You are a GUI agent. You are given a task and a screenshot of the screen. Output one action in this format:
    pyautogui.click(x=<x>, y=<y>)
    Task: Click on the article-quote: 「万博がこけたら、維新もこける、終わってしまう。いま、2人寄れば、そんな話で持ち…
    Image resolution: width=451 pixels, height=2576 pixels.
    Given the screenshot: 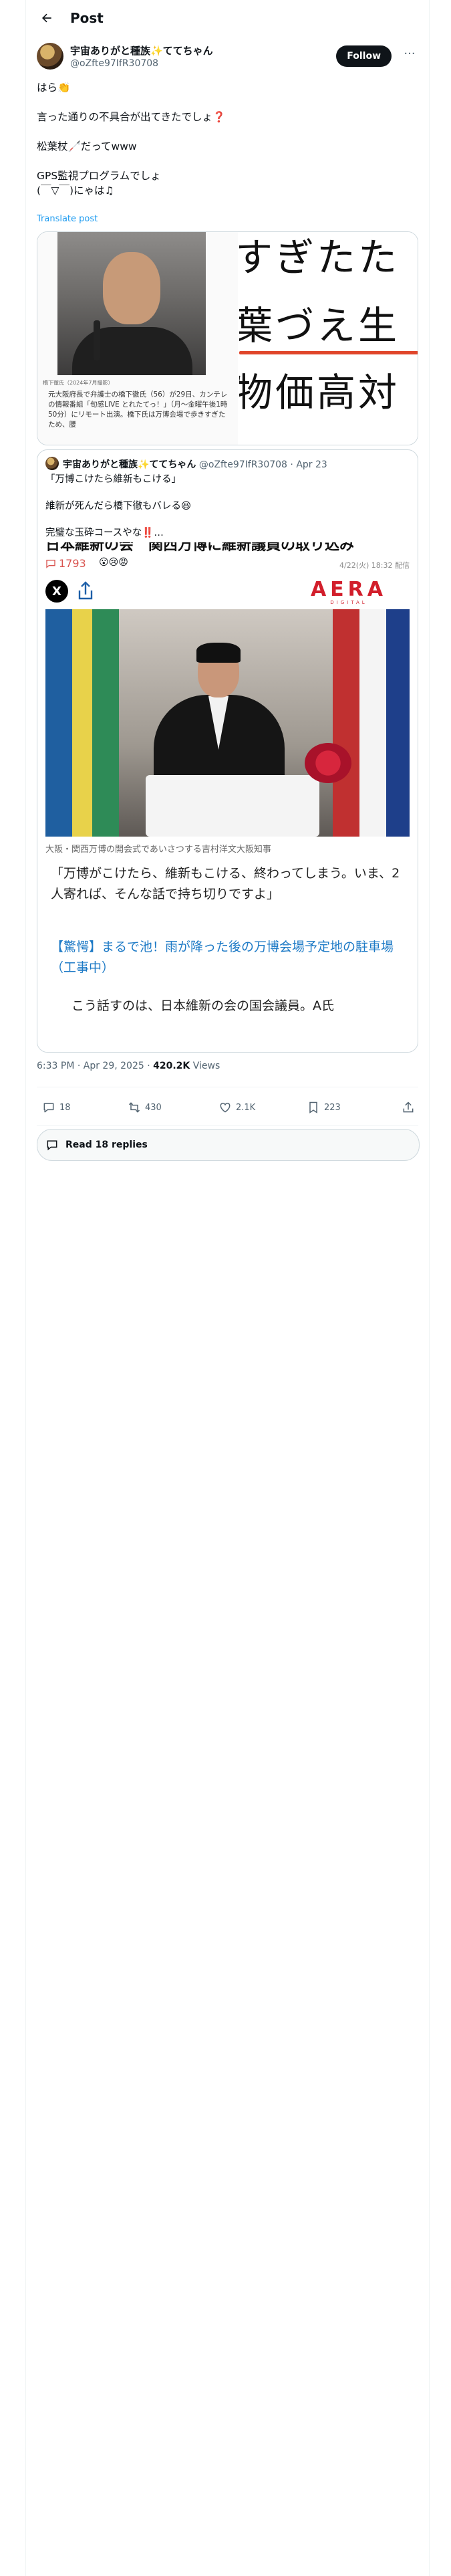 What is the action you would take?
    pyautogui.click(x=225, y=883)
    